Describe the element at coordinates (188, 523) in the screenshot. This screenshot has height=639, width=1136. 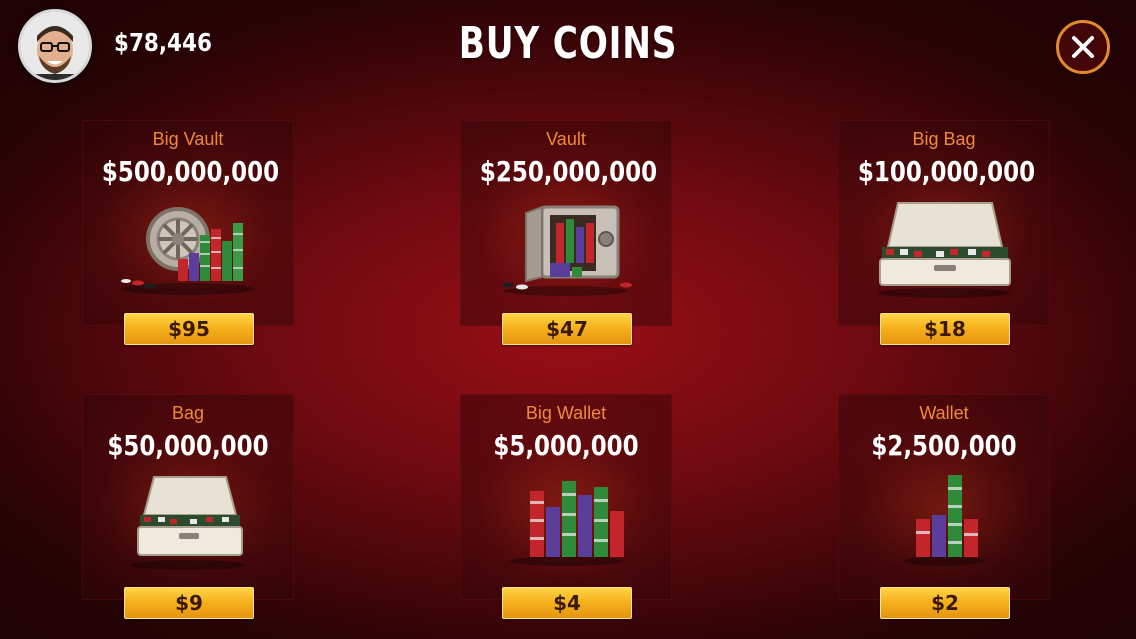
I see `bag-icon` at that location.